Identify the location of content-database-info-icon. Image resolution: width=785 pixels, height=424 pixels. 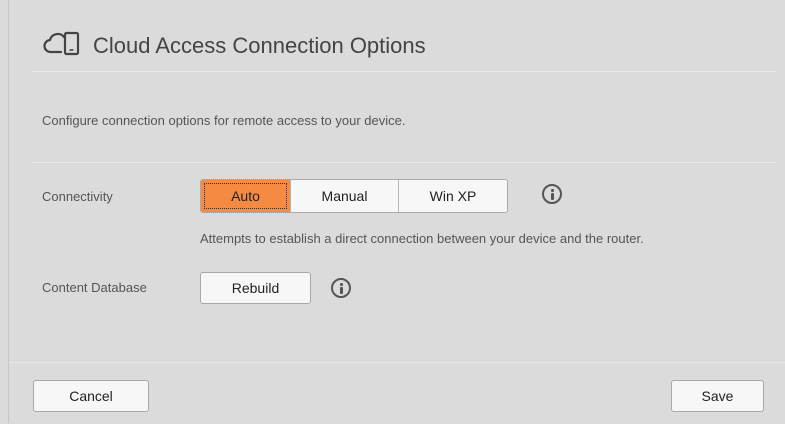
(341, 288).